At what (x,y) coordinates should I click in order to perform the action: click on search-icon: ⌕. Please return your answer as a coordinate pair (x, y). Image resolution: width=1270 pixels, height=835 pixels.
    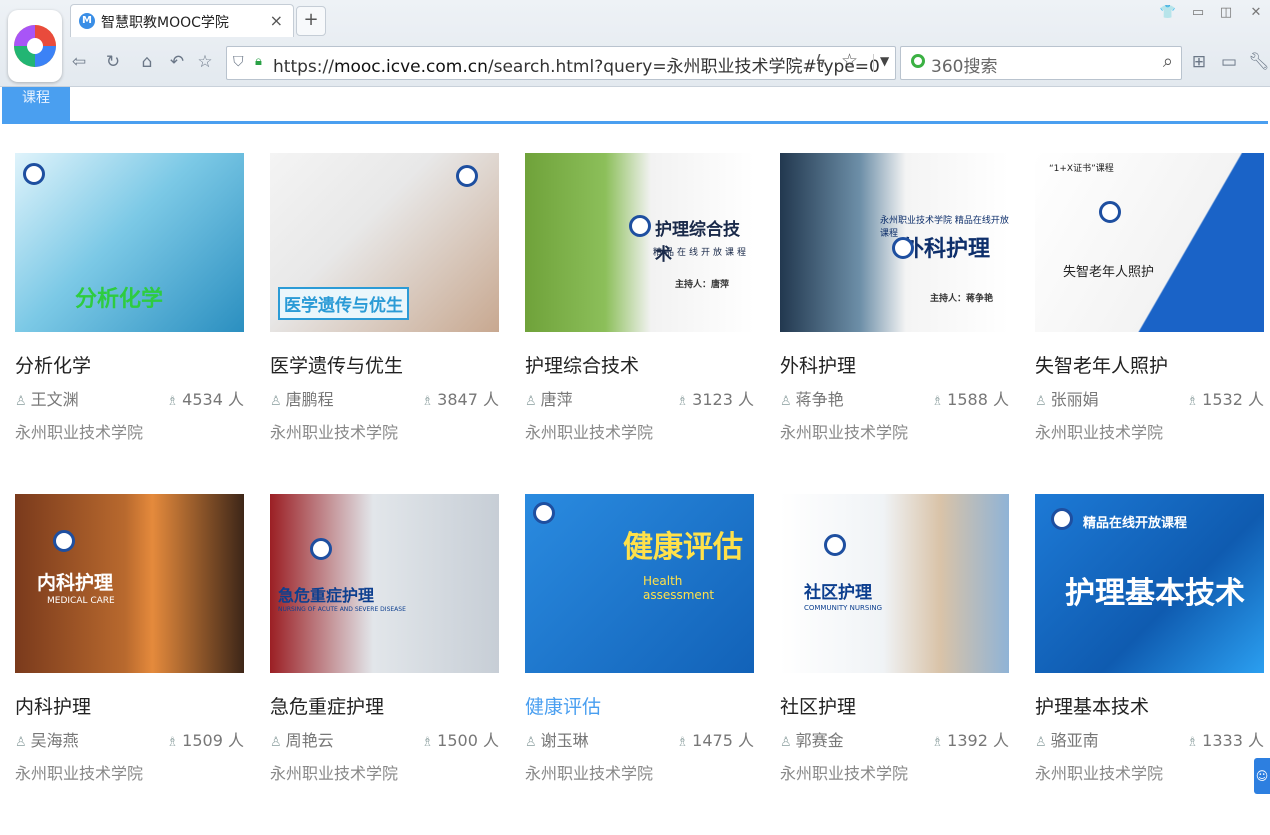
    Looking at the image, I should click on (1168, 61).